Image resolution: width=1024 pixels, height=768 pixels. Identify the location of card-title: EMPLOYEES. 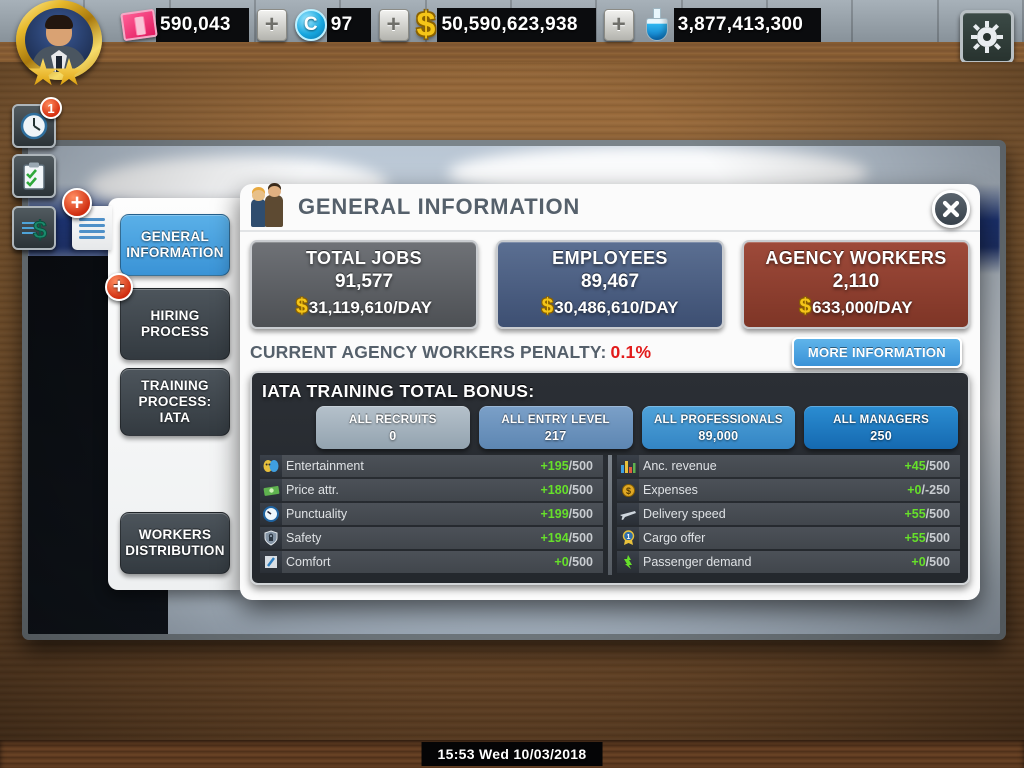
(610, 258).